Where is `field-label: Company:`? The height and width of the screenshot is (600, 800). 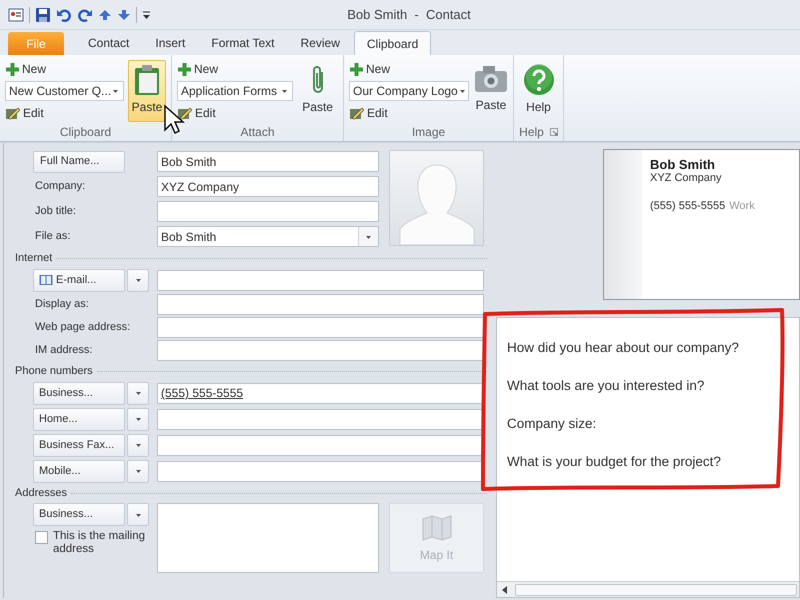 field-label: Company: is located at coordinates (60, 186).